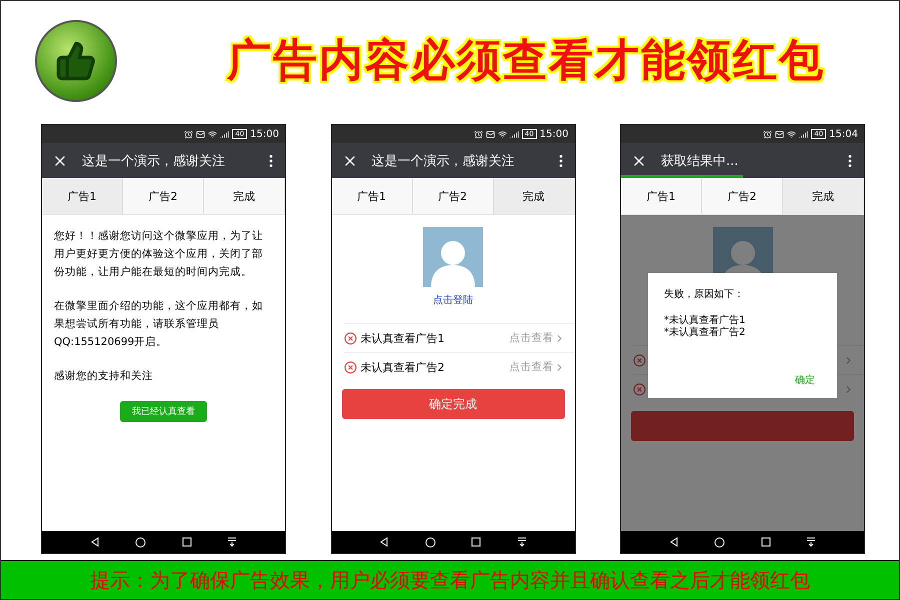 The width and height of the screenshot is (900, 600). Describe the element at coordinates (526, 61) in the screenshot. I see `banner-title: 广告内容必须查看才能领红包` at that location.